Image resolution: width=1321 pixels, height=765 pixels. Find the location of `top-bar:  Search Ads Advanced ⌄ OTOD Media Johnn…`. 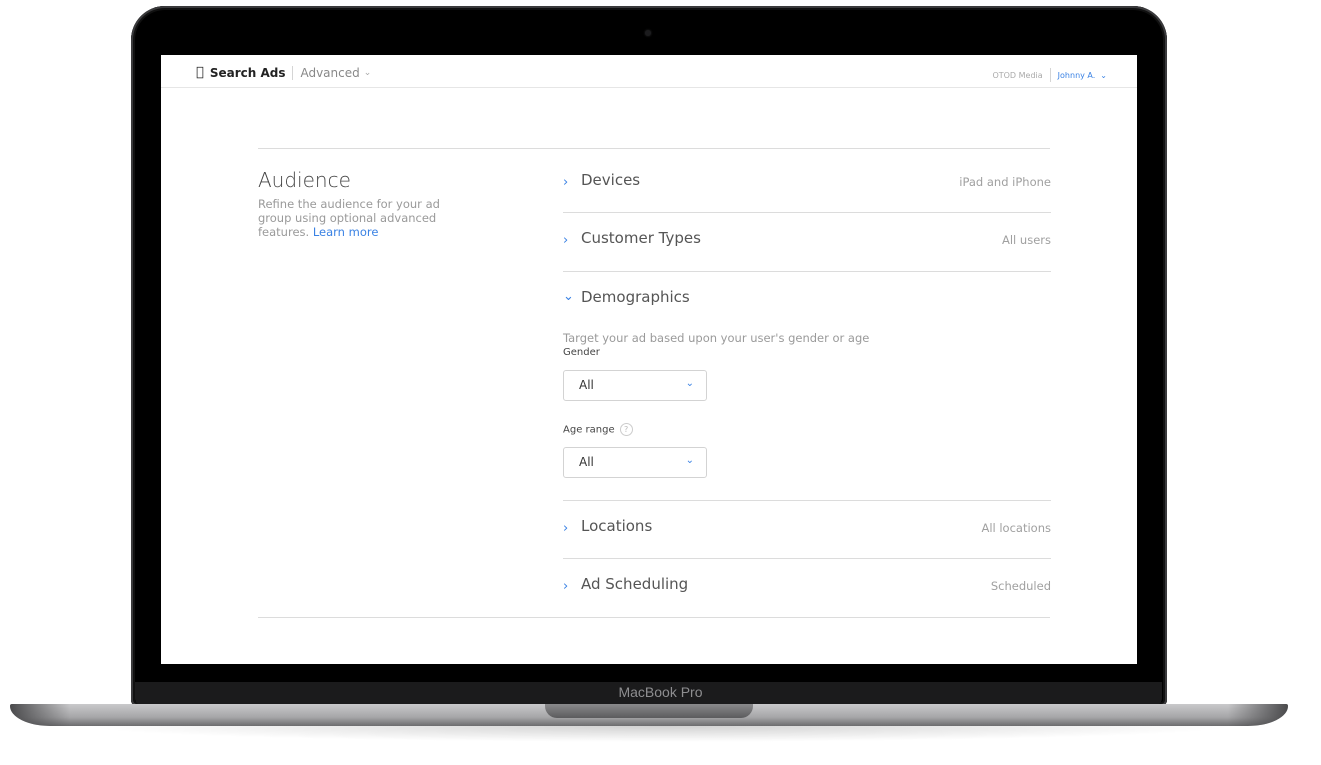

top-bar:  Search Ads Advanced ⌄ OTOD Media Johnn… is located at coordinates (649, 71).